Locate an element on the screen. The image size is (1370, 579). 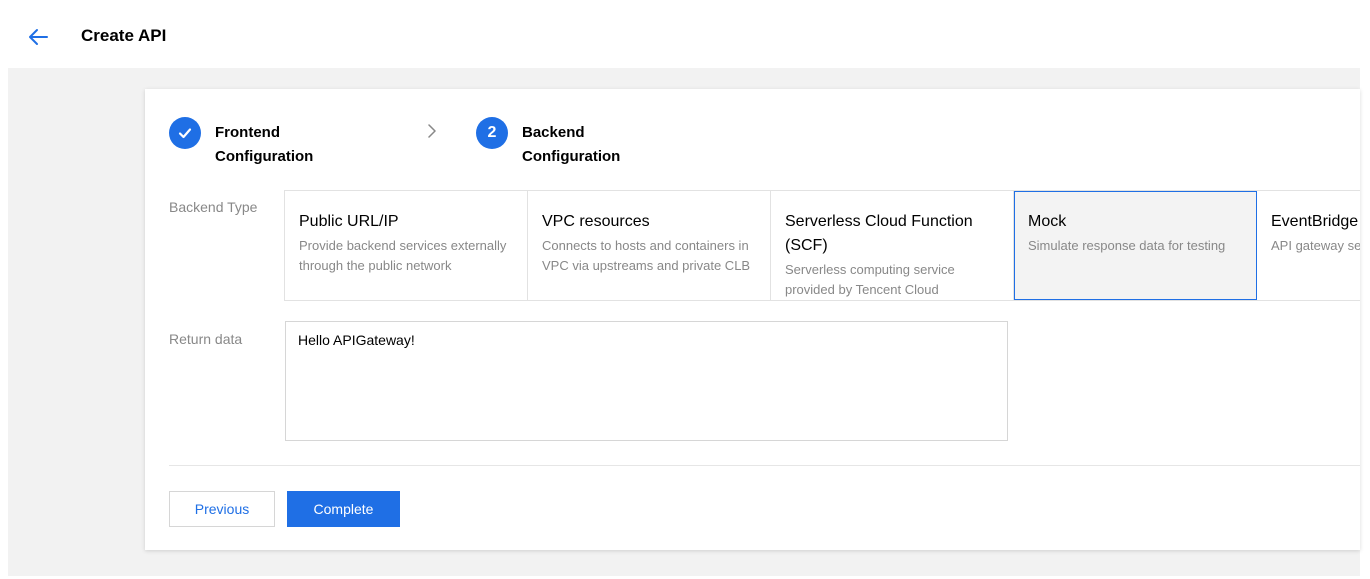
backend-type-label: Backend Type is located at coordinates (213, 207).